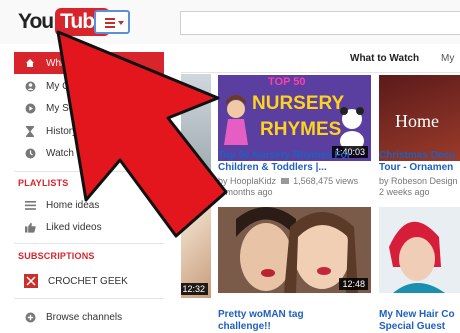 The image size is (460, 333). I want to click on hamburger-icon, so click(110, 23).